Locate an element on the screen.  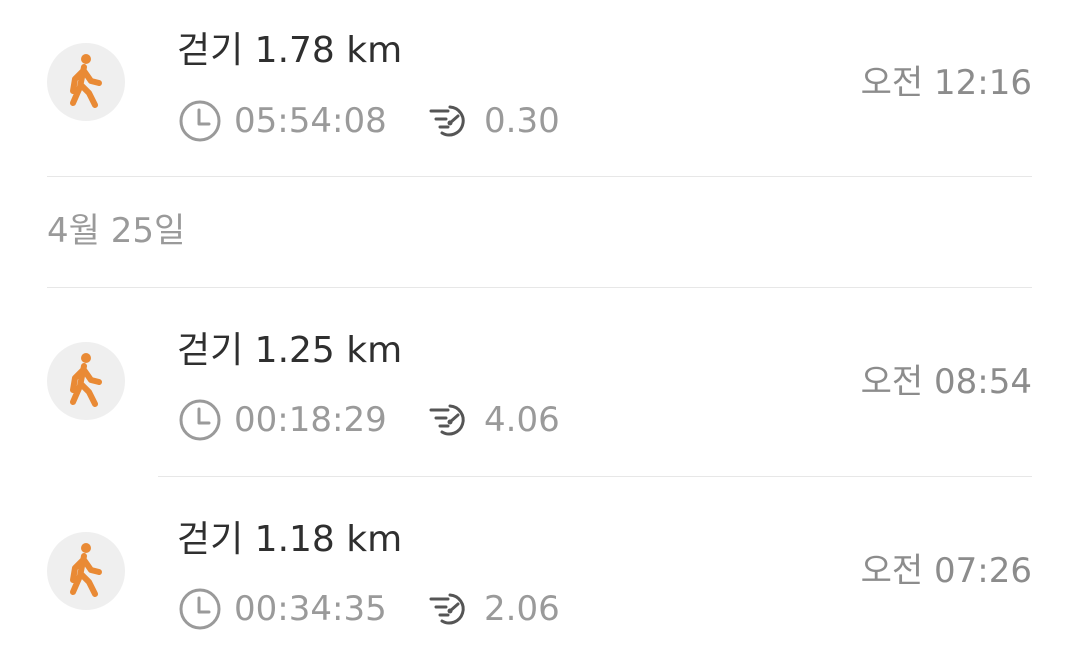
date-header: 4월 25일 is located at coordinates (116, 231).